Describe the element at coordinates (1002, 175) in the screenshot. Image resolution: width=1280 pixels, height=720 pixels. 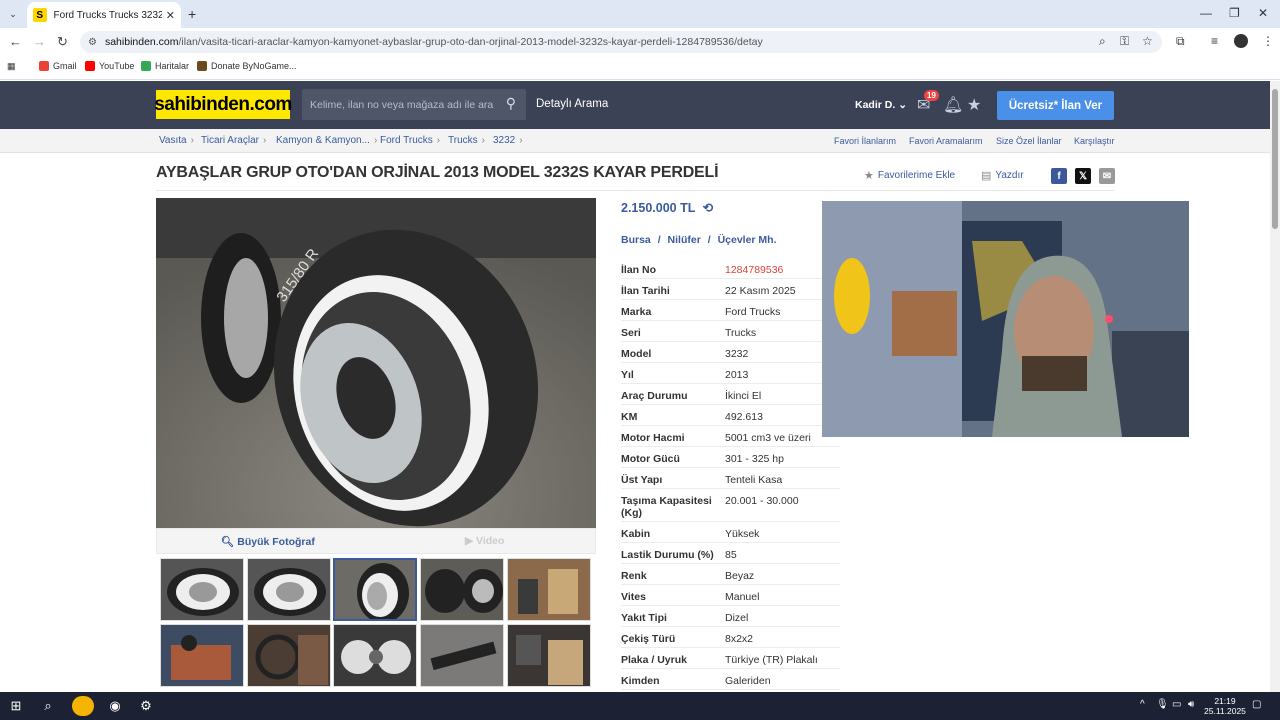
I see `print-link: ▤ Yazdır` at that location.